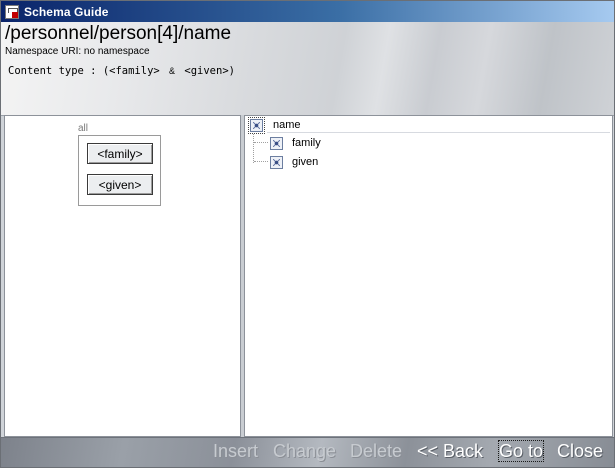 The height and width of the screenshot is (468, 615). I want to click on tree-node-label: name, so click(287, 125).